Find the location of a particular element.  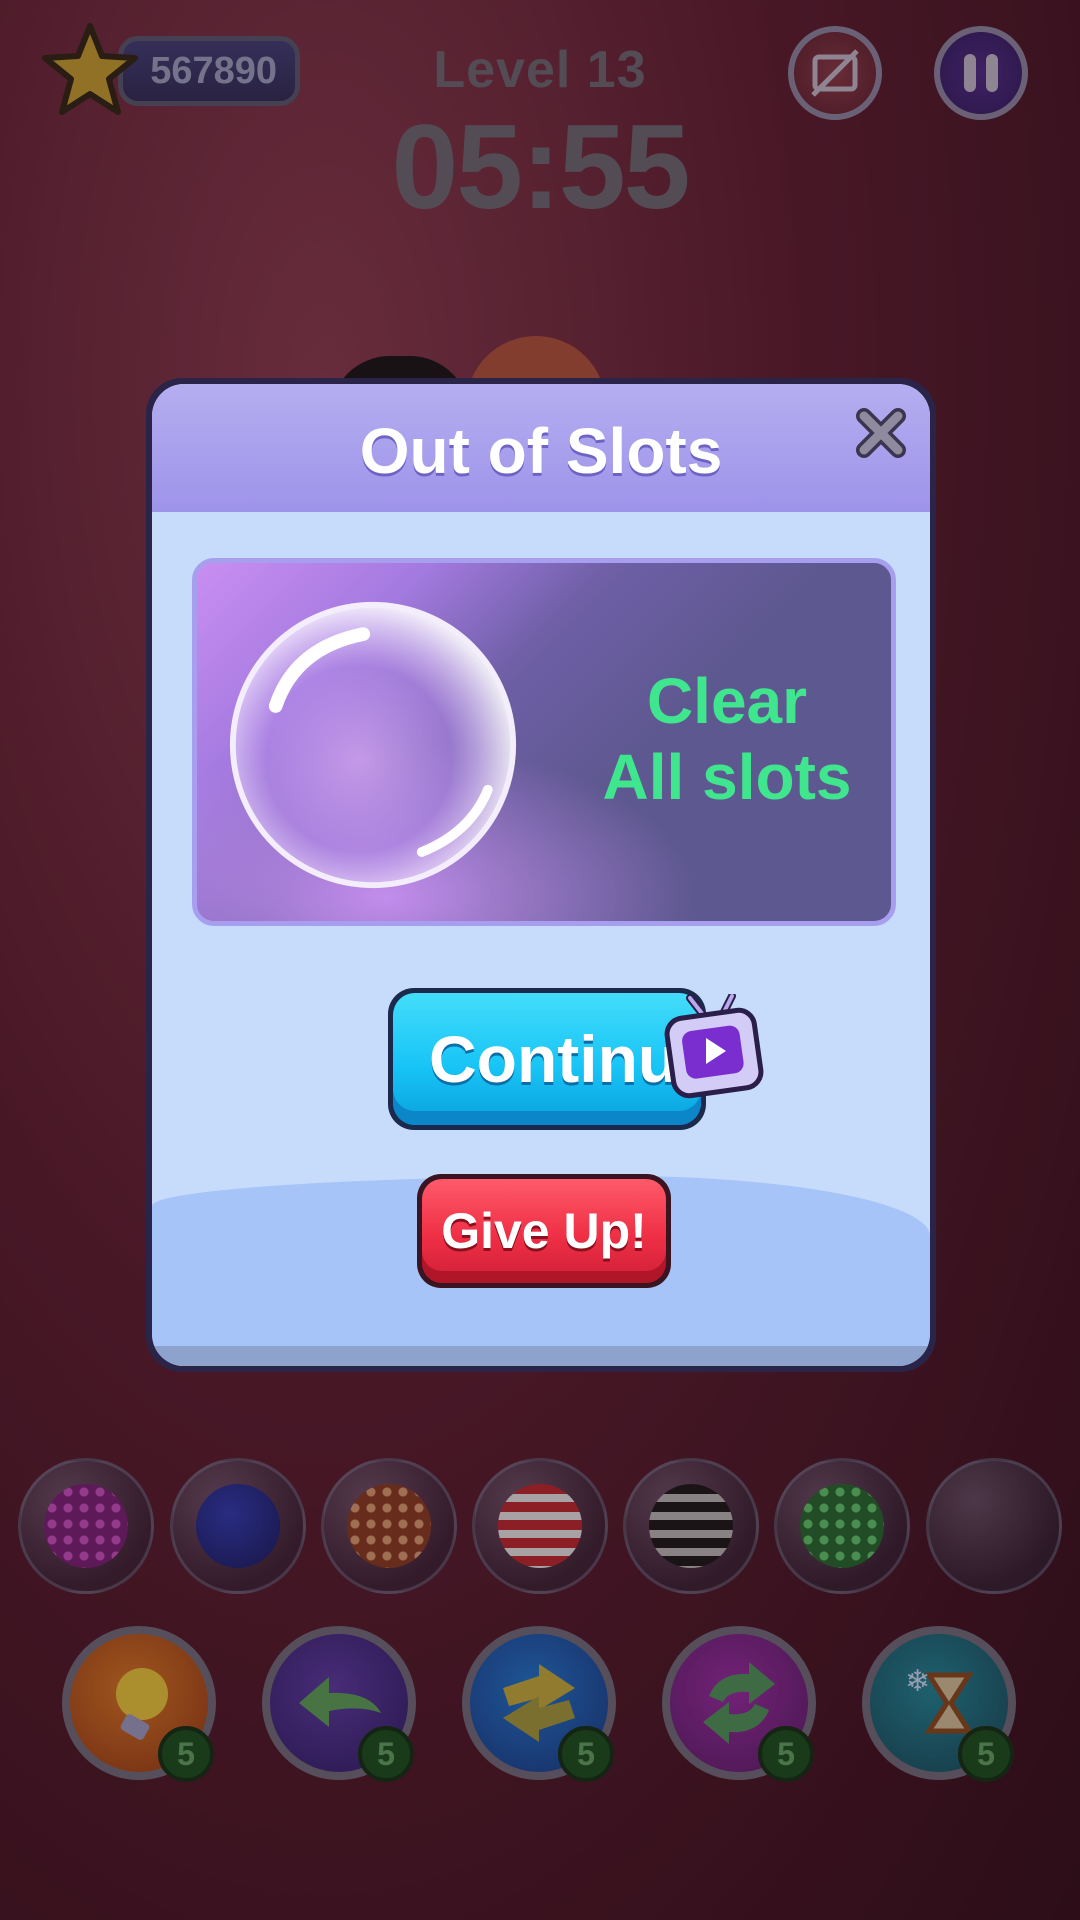

close-button is located at coordinates (881, 433).